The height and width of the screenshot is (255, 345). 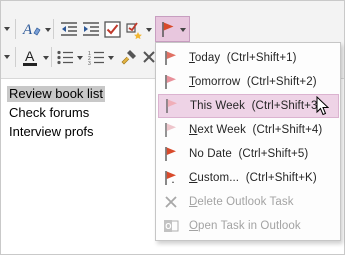 What do you see at coordinates (243, 58) in the screenshot?
I see `menu-item-label: Today (Ctrl+Shift+1)` at bounding box center [243, 58].